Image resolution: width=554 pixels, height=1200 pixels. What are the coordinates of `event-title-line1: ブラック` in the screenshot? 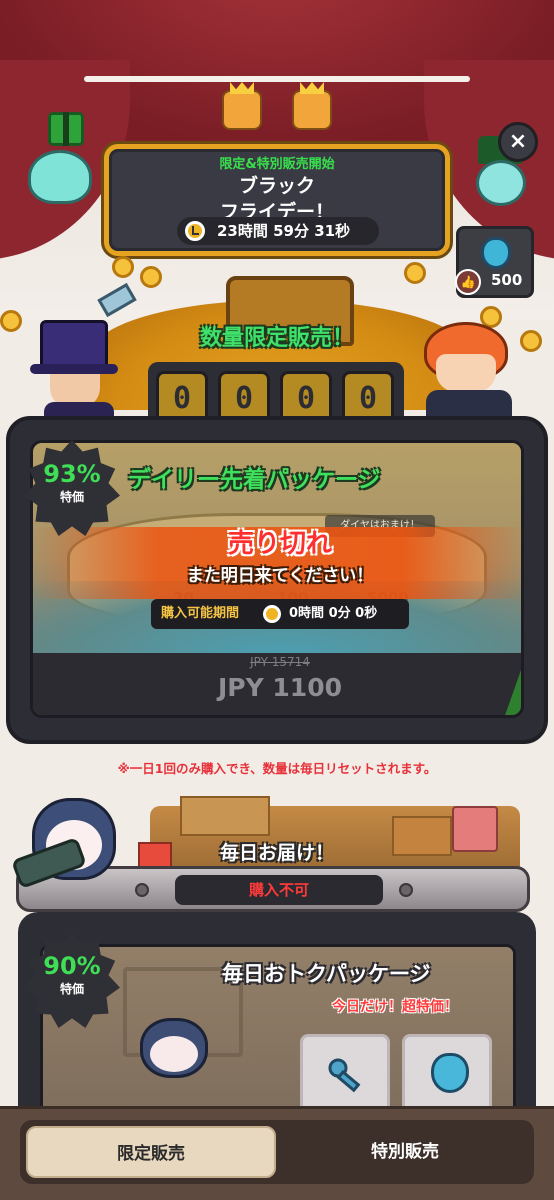 It's located at (276, 186).